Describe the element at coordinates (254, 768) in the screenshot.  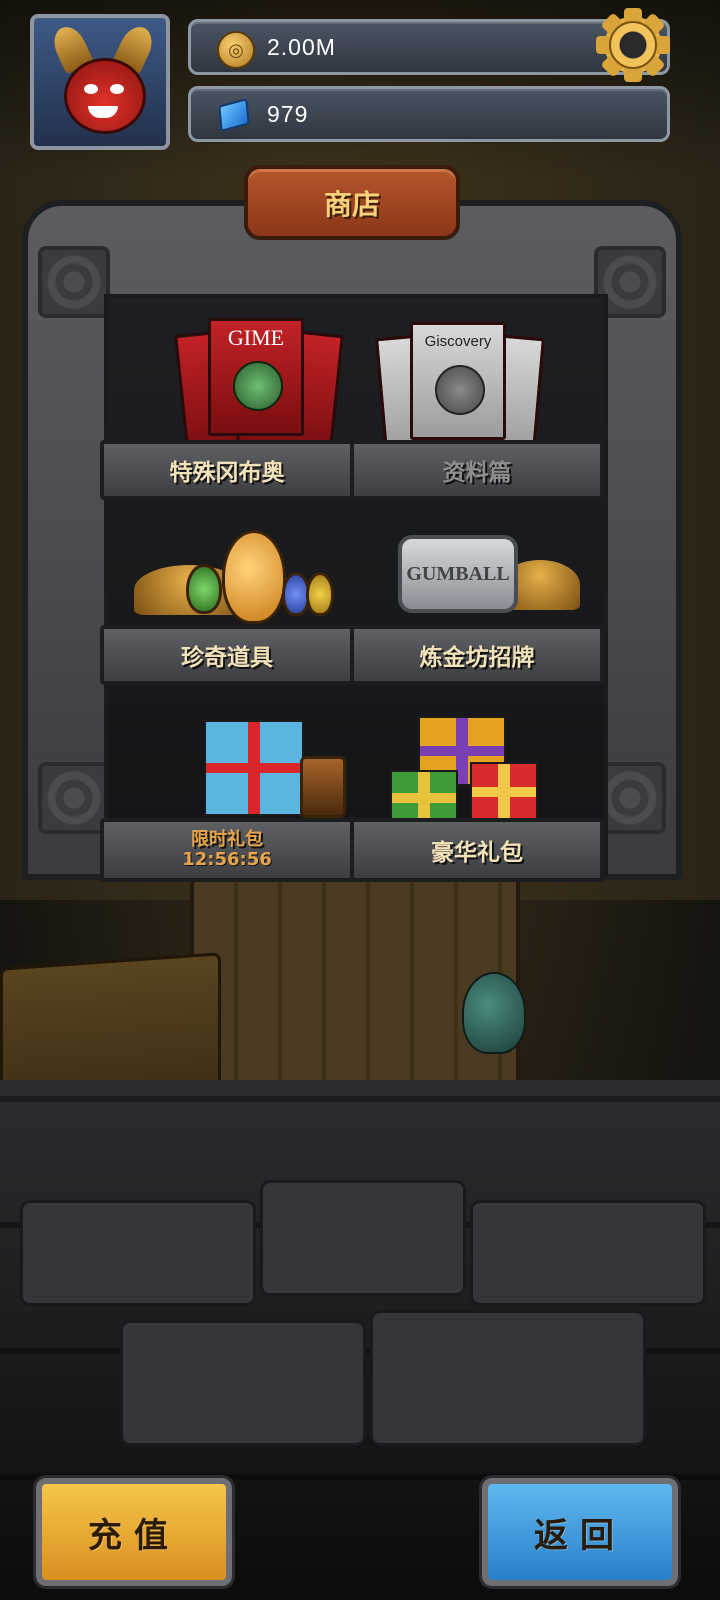
I see `gift-box-icon` at that location.